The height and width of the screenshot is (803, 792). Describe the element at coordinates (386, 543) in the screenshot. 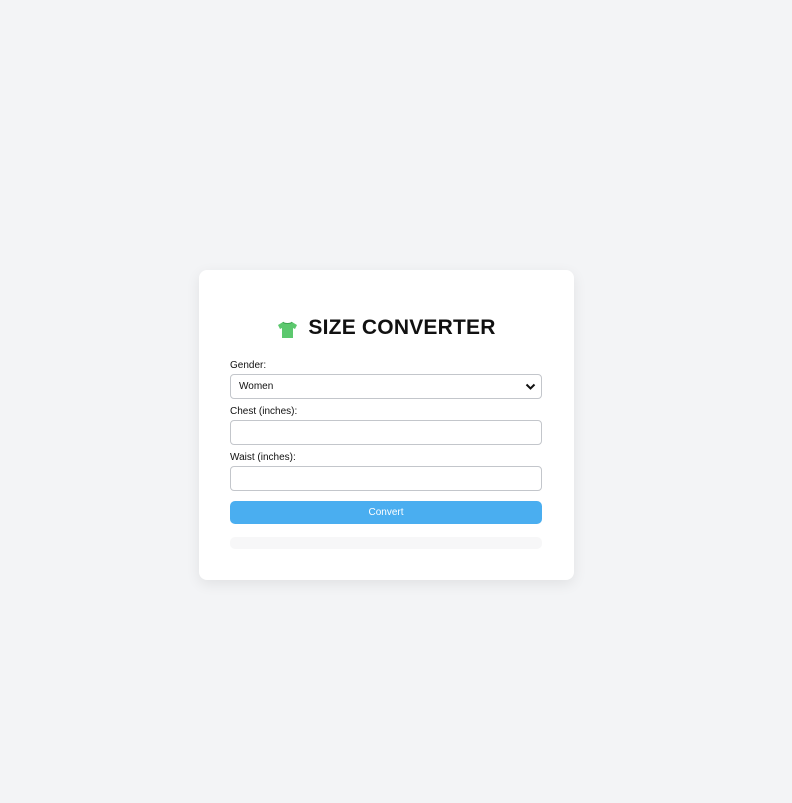

I see `result-area` at that location.